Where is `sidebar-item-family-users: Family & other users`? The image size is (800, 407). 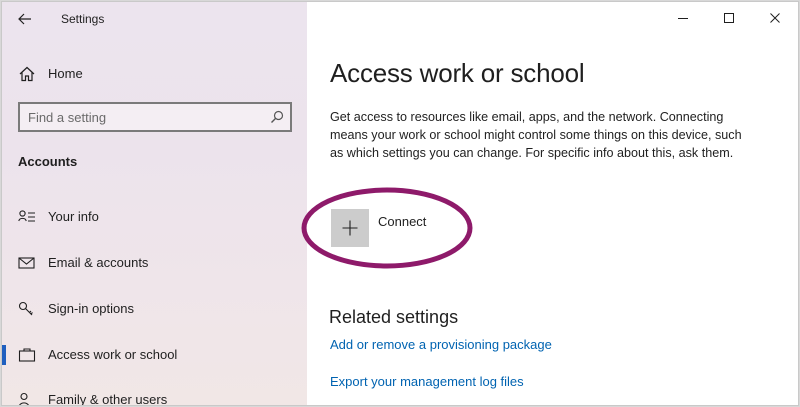 sidebar-item-family-users: Family & other users is located at coordinates (154, 394).